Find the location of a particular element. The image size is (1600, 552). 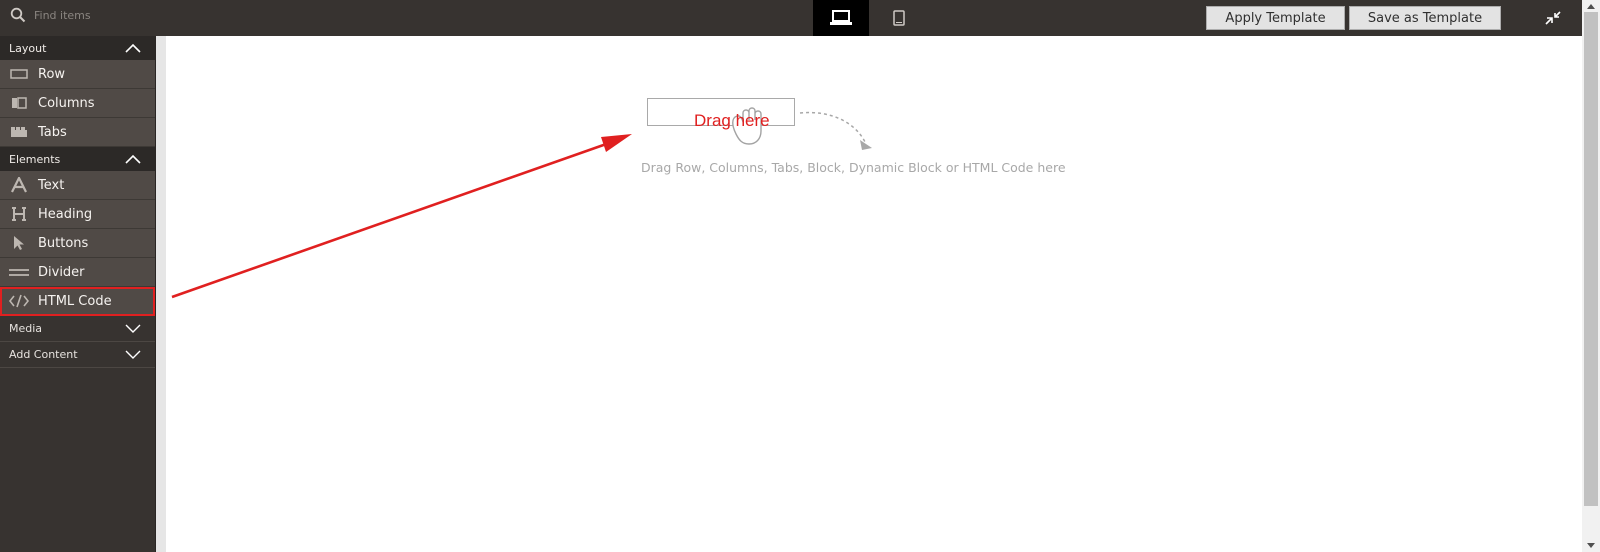

group-header-media: Media is located at coordinates (77, 329).